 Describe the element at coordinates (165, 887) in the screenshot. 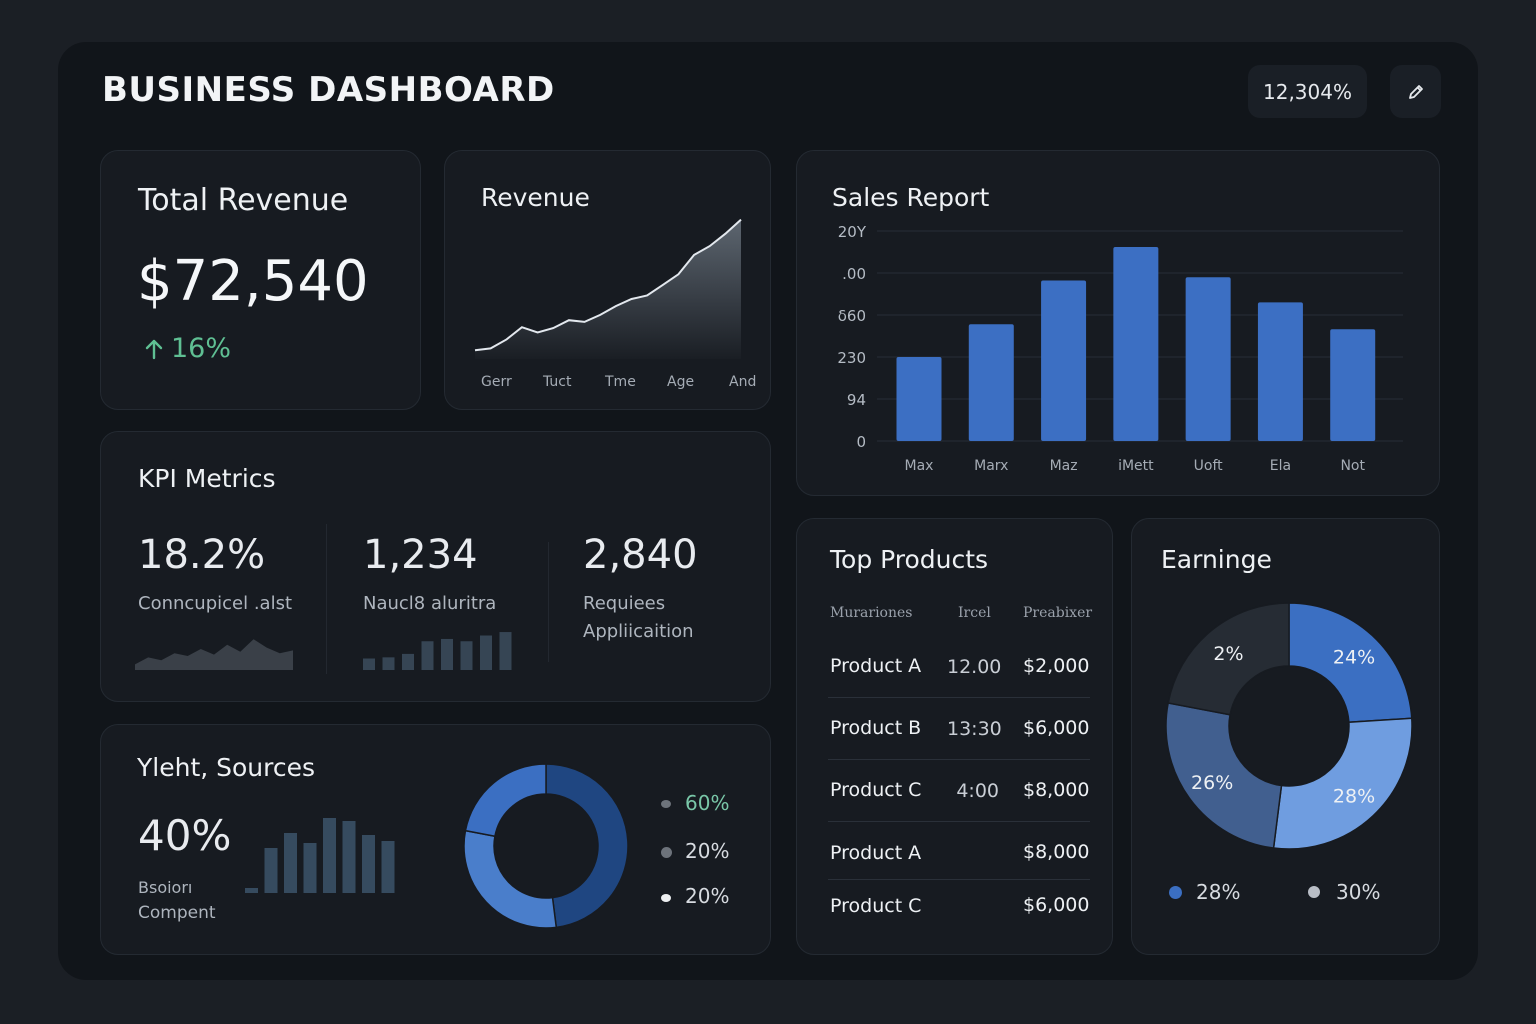

I see `yield-sources-label-1: Bsoiorı` at that location.